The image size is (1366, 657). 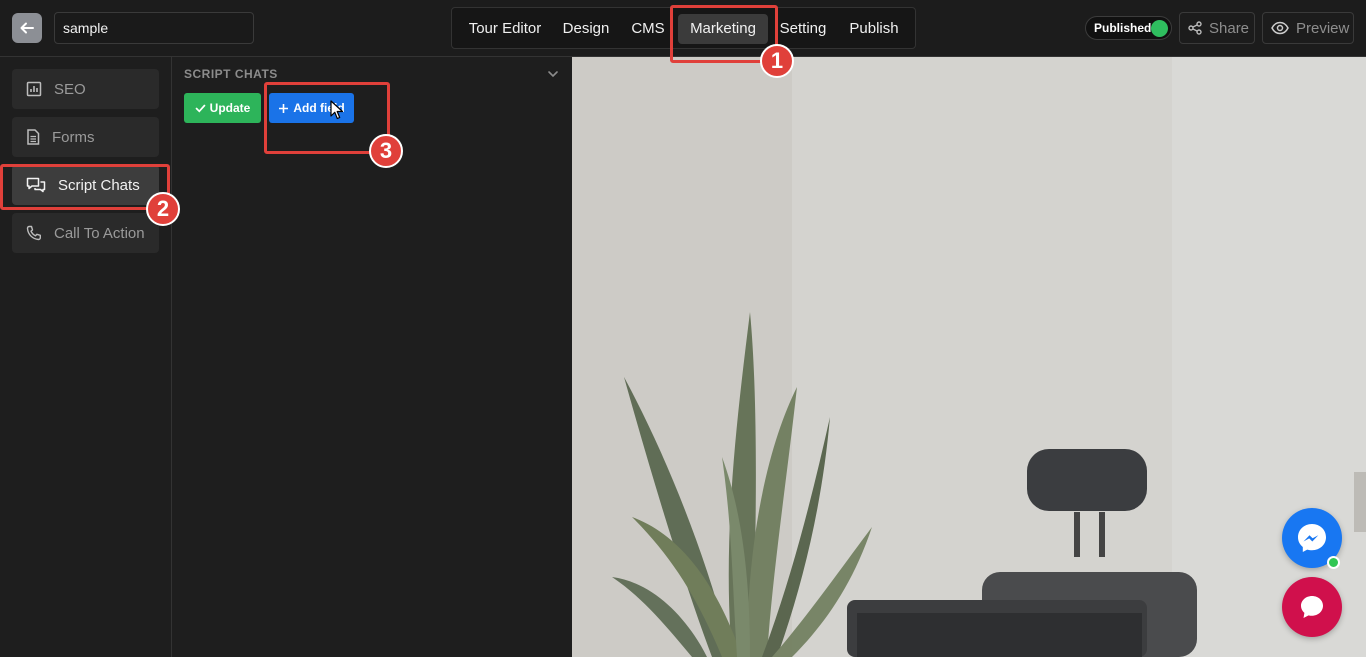 What do you see at coordinates (86, 357) in the screenshot?
I see `marketing-sidebar: SEO Forms Script Chats Call To Action` at bounding box center [86, 357].